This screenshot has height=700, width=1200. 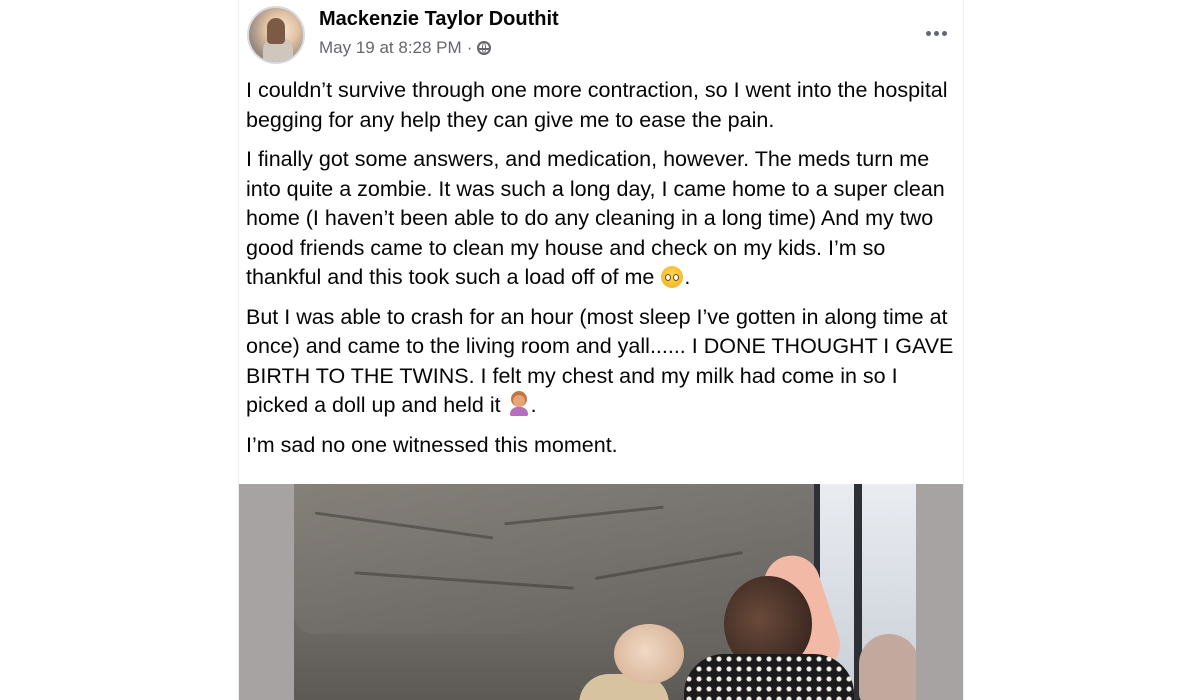 I want to click on more-options-button, so click(x=936, y=33).